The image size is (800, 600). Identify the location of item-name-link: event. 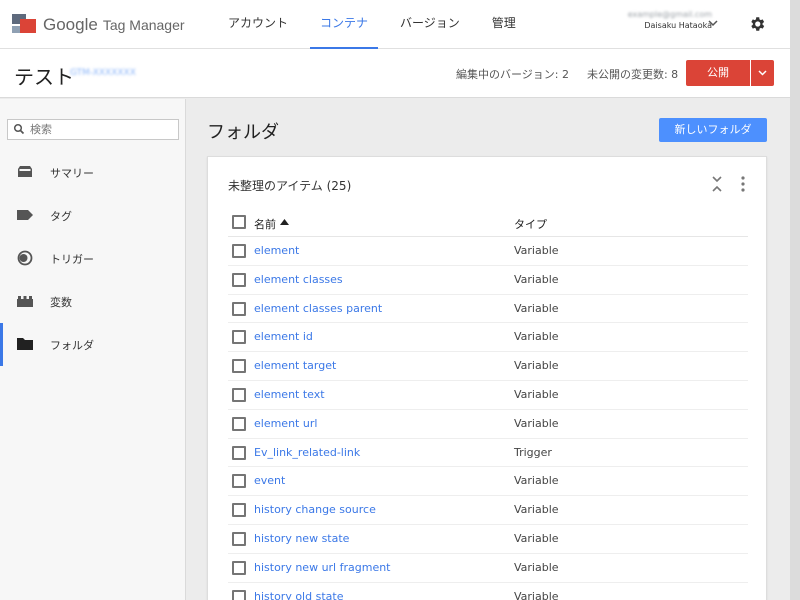
(269, 480).